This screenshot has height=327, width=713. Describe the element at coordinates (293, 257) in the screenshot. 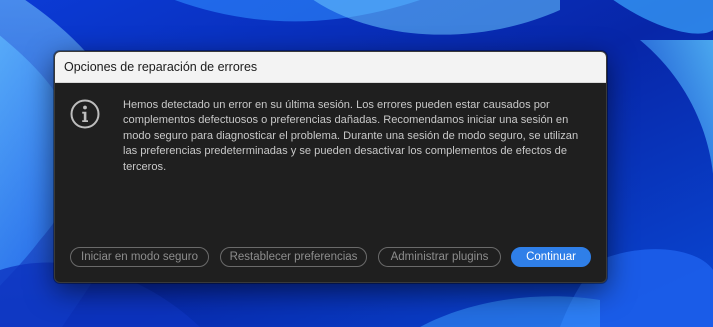

I see `reset-preferences-button: Restablecer preferencias` at that location.